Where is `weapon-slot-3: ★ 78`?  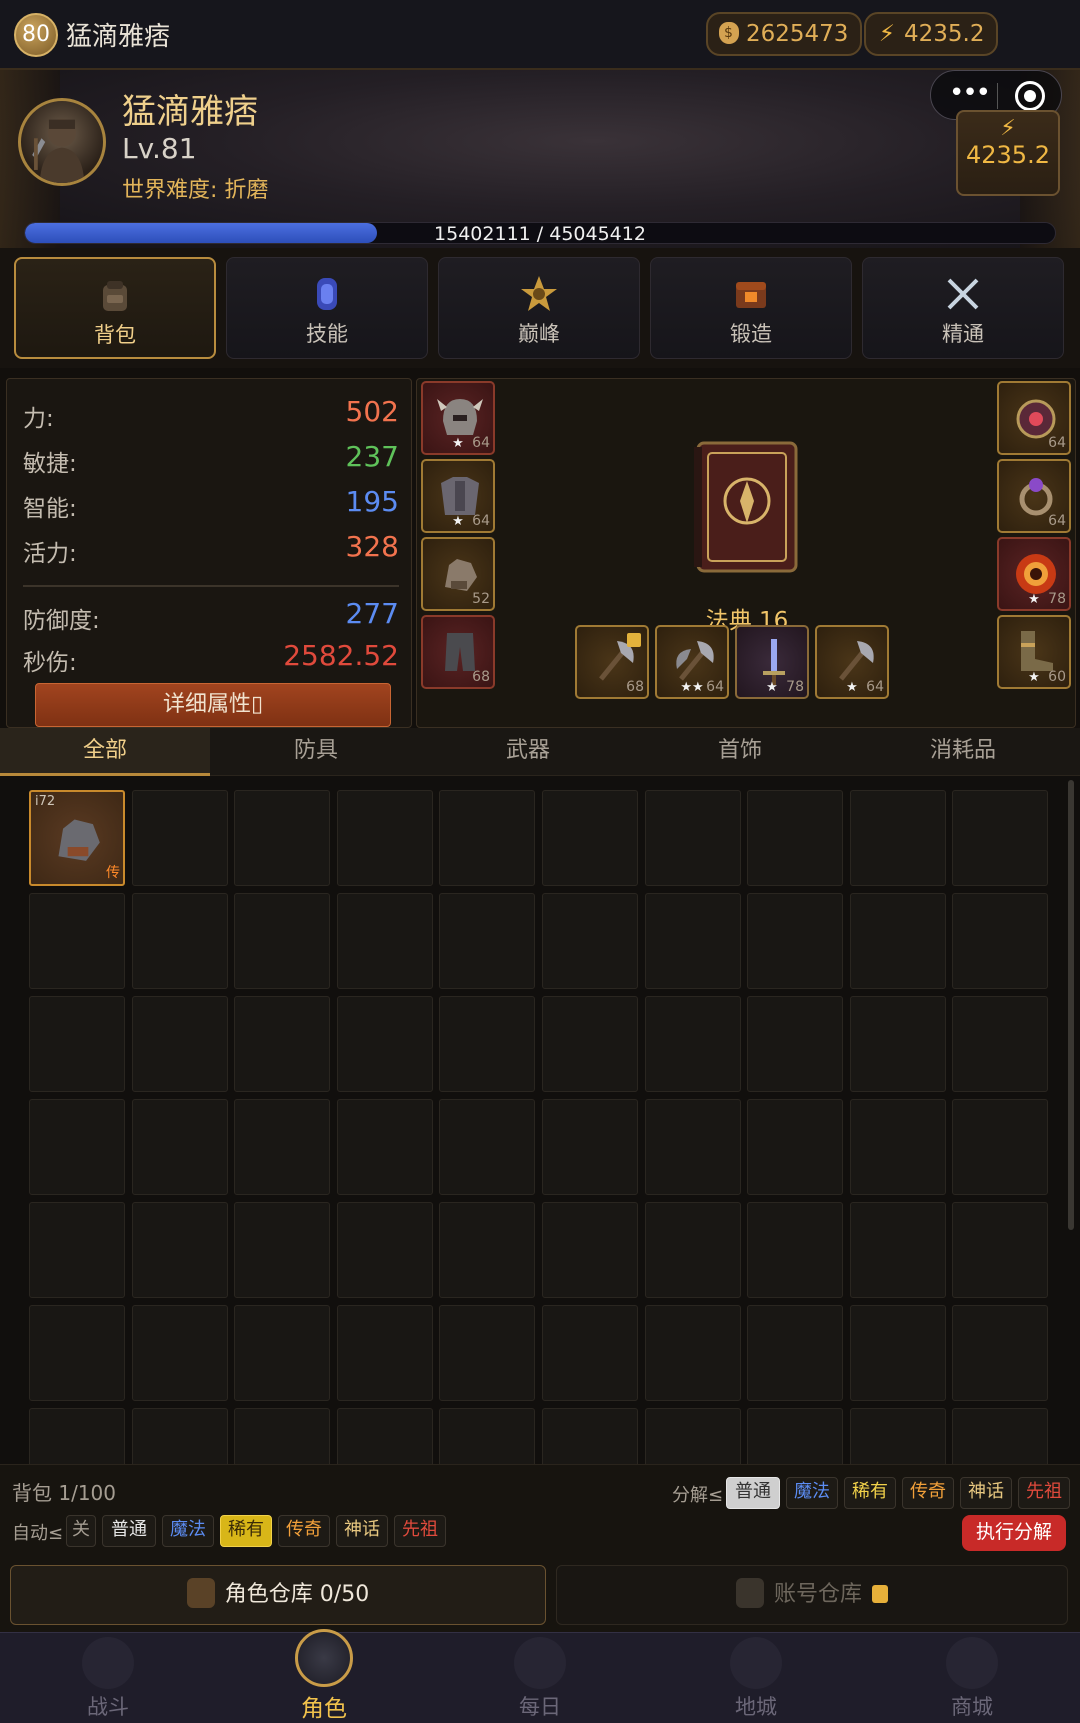
weapon-slot-3: ★ 78 is located at coordinates (772, 662).